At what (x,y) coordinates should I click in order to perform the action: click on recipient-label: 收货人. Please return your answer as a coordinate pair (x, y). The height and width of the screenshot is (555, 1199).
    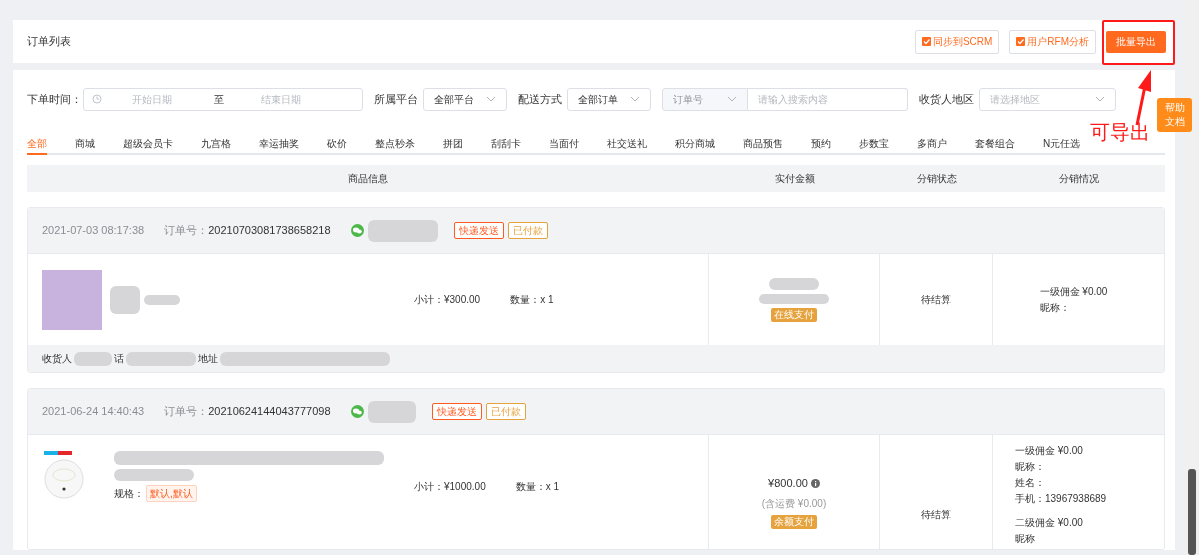
    Looking at the image, I should click on (57, 359).